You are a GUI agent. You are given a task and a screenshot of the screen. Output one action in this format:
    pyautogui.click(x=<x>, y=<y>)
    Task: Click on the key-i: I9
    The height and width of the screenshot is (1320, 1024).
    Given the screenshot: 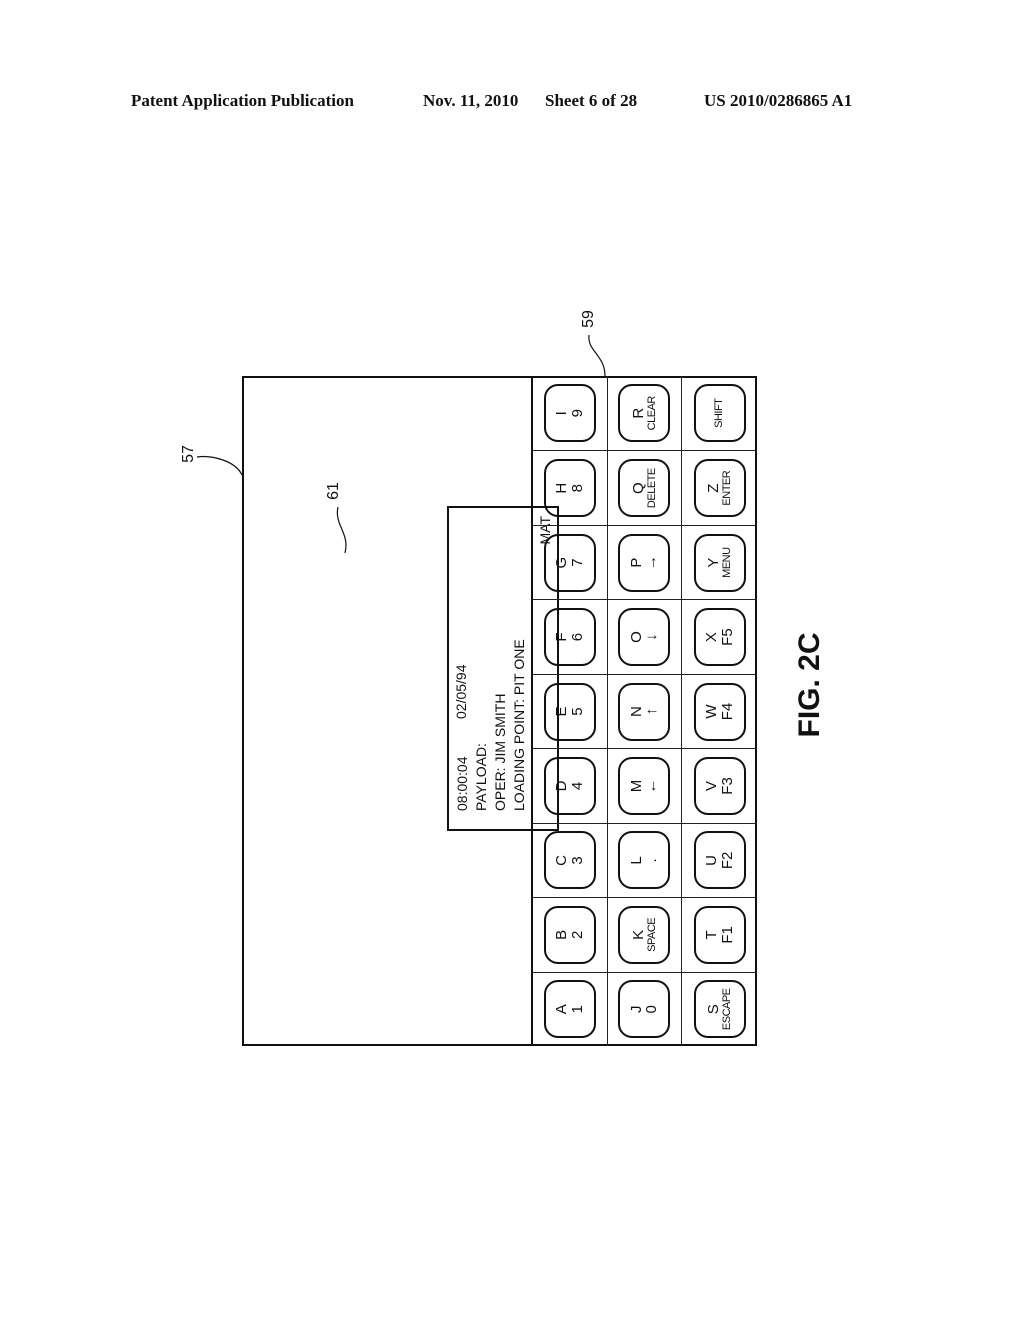 What is the action you would take?
    pyautogui.click(x=569, y=413)
    